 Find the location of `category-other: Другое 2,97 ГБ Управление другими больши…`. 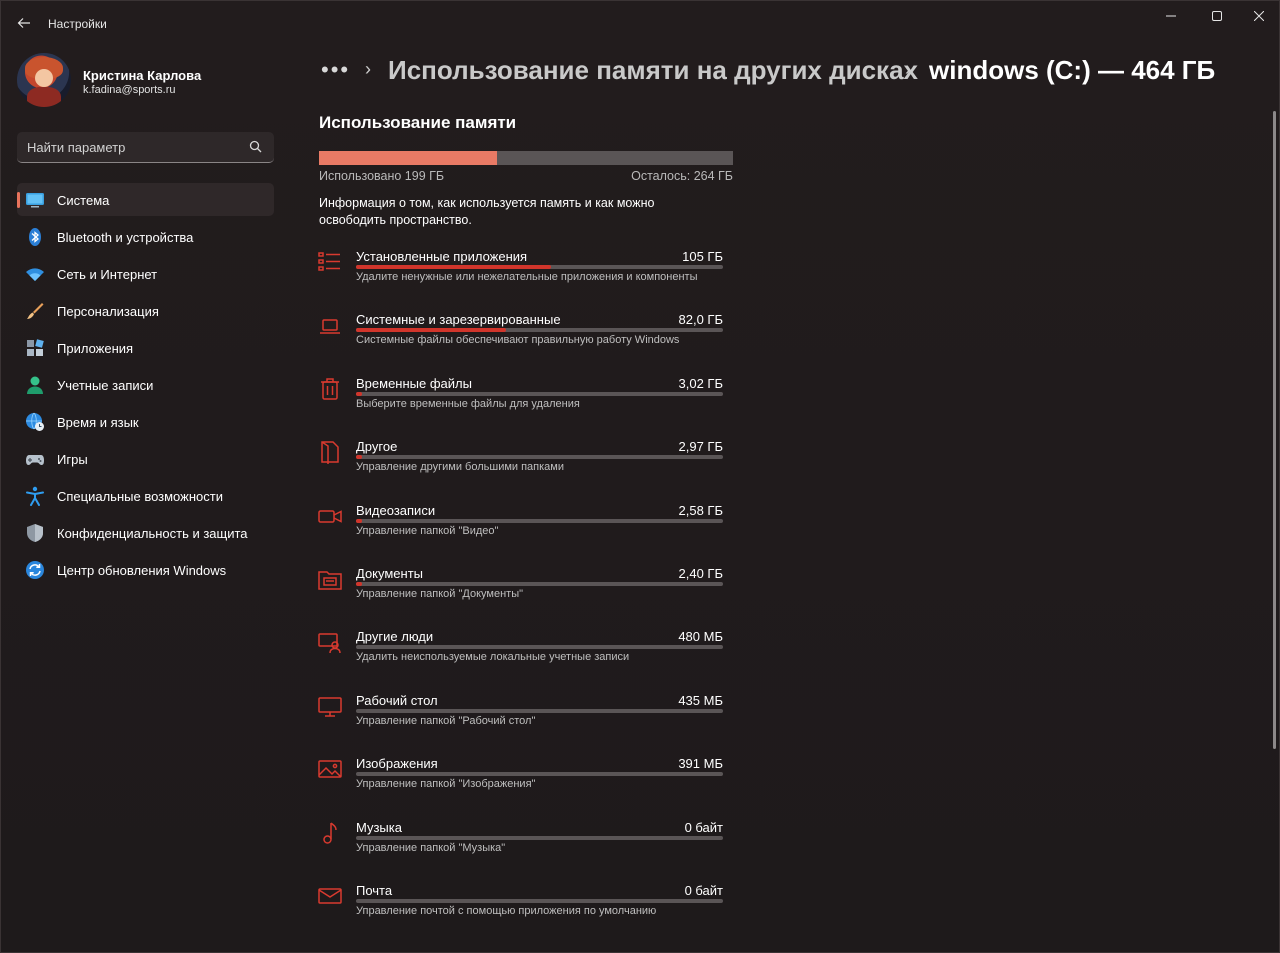

category-other: Другое 2,97 ГБ Управление другими больши… is located at coordinates (522, 467).